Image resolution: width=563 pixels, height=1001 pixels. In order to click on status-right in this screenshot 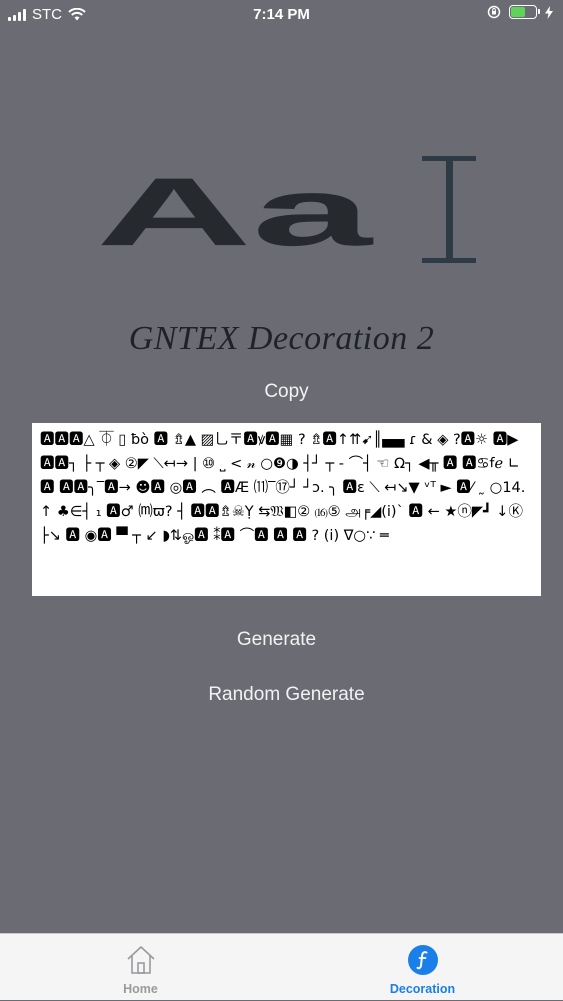, I will do `click(520, 12)`.